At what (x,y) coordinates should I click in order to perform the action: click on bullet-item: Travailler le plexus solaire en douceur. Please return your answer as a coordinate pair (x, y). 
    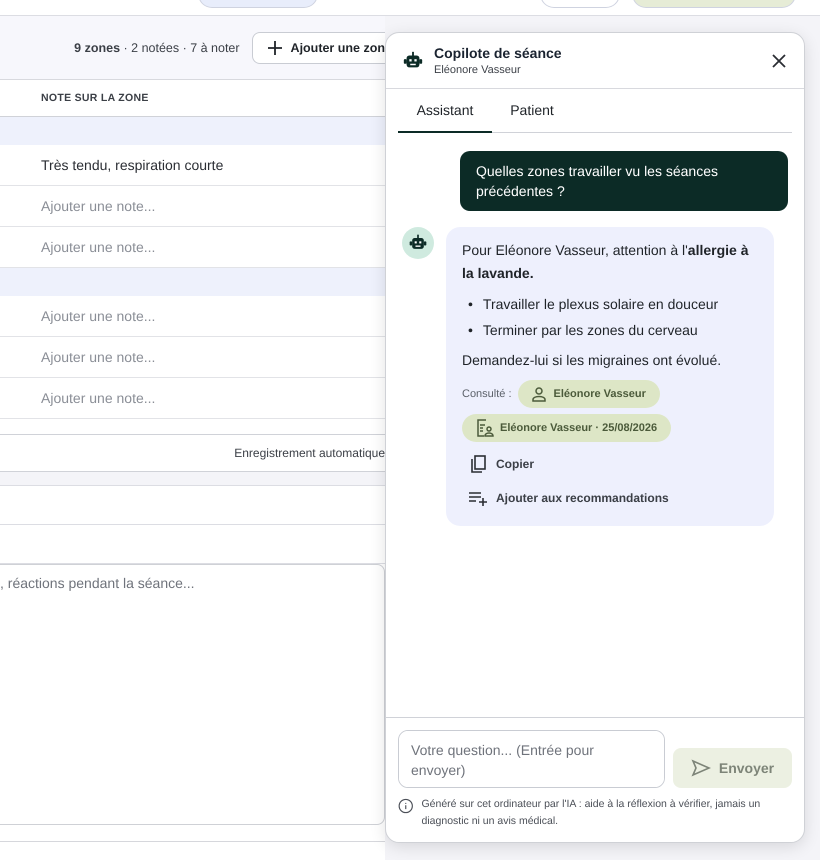
    Looking at the image, I should click on (600, 304).